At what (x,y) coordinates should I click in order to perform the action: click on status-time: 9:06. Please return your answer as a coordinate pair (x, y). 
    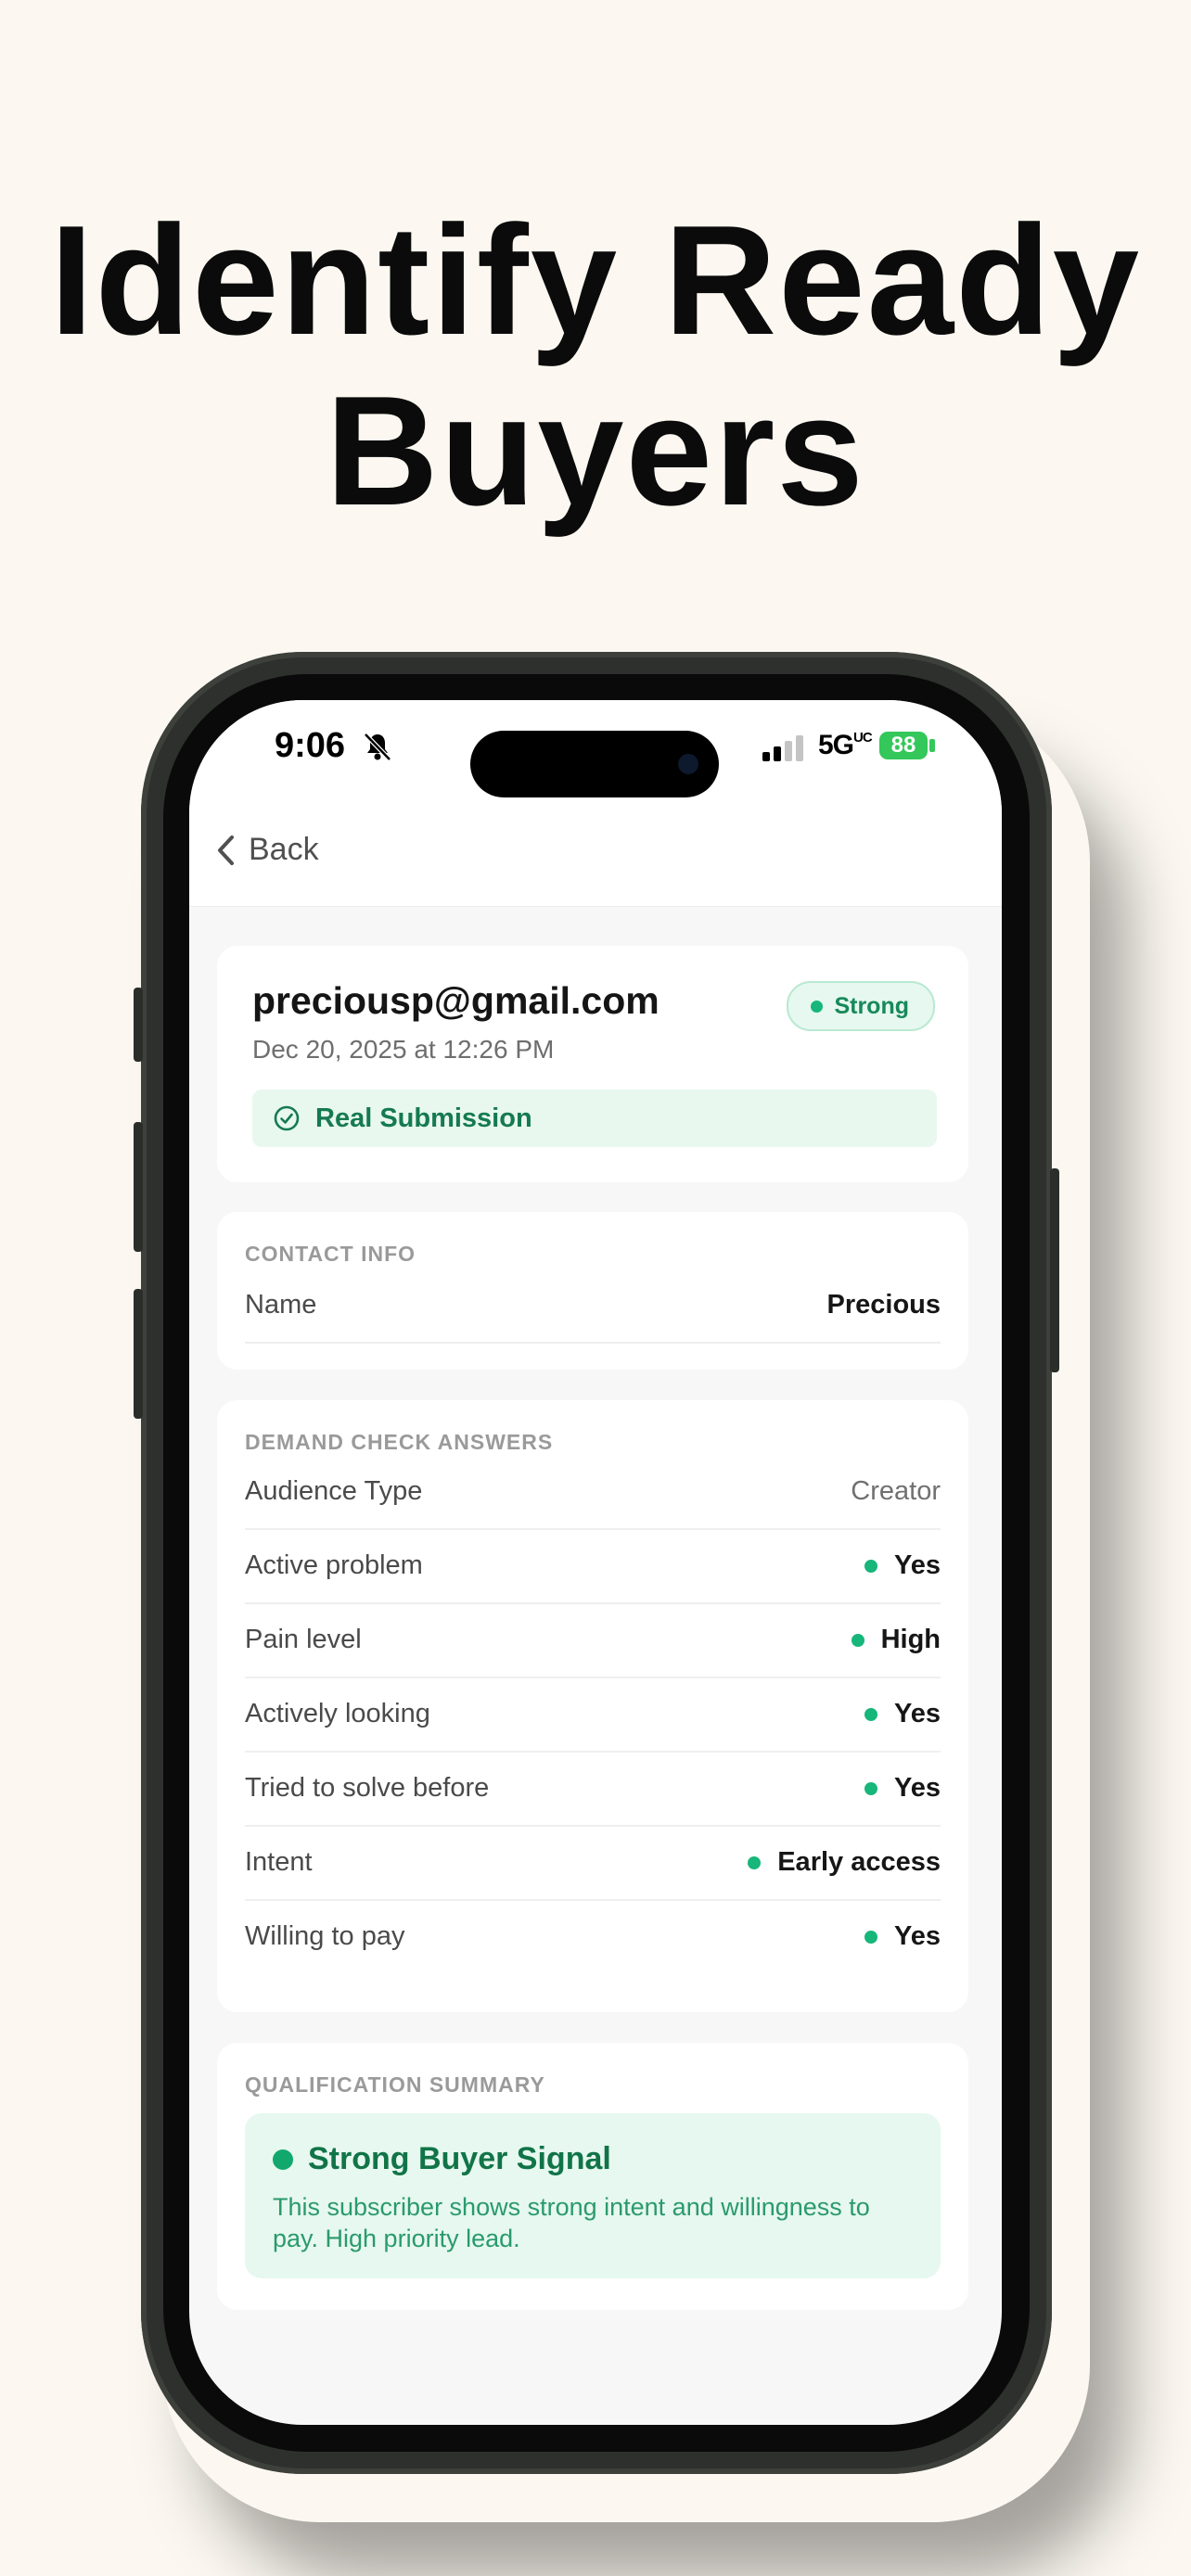
    Looking at the image, I should click on (310, 746).